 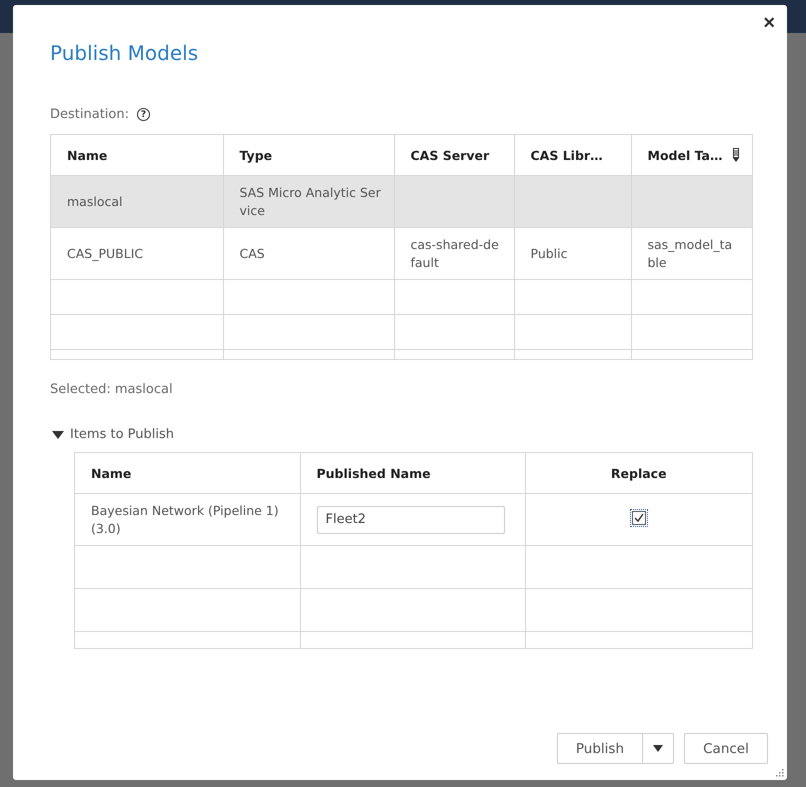 What do you see at coordinates (137, 254) in the screenshot?
I see `table-cell: CAS_PUBLIC` at bounding box center [137, 254].